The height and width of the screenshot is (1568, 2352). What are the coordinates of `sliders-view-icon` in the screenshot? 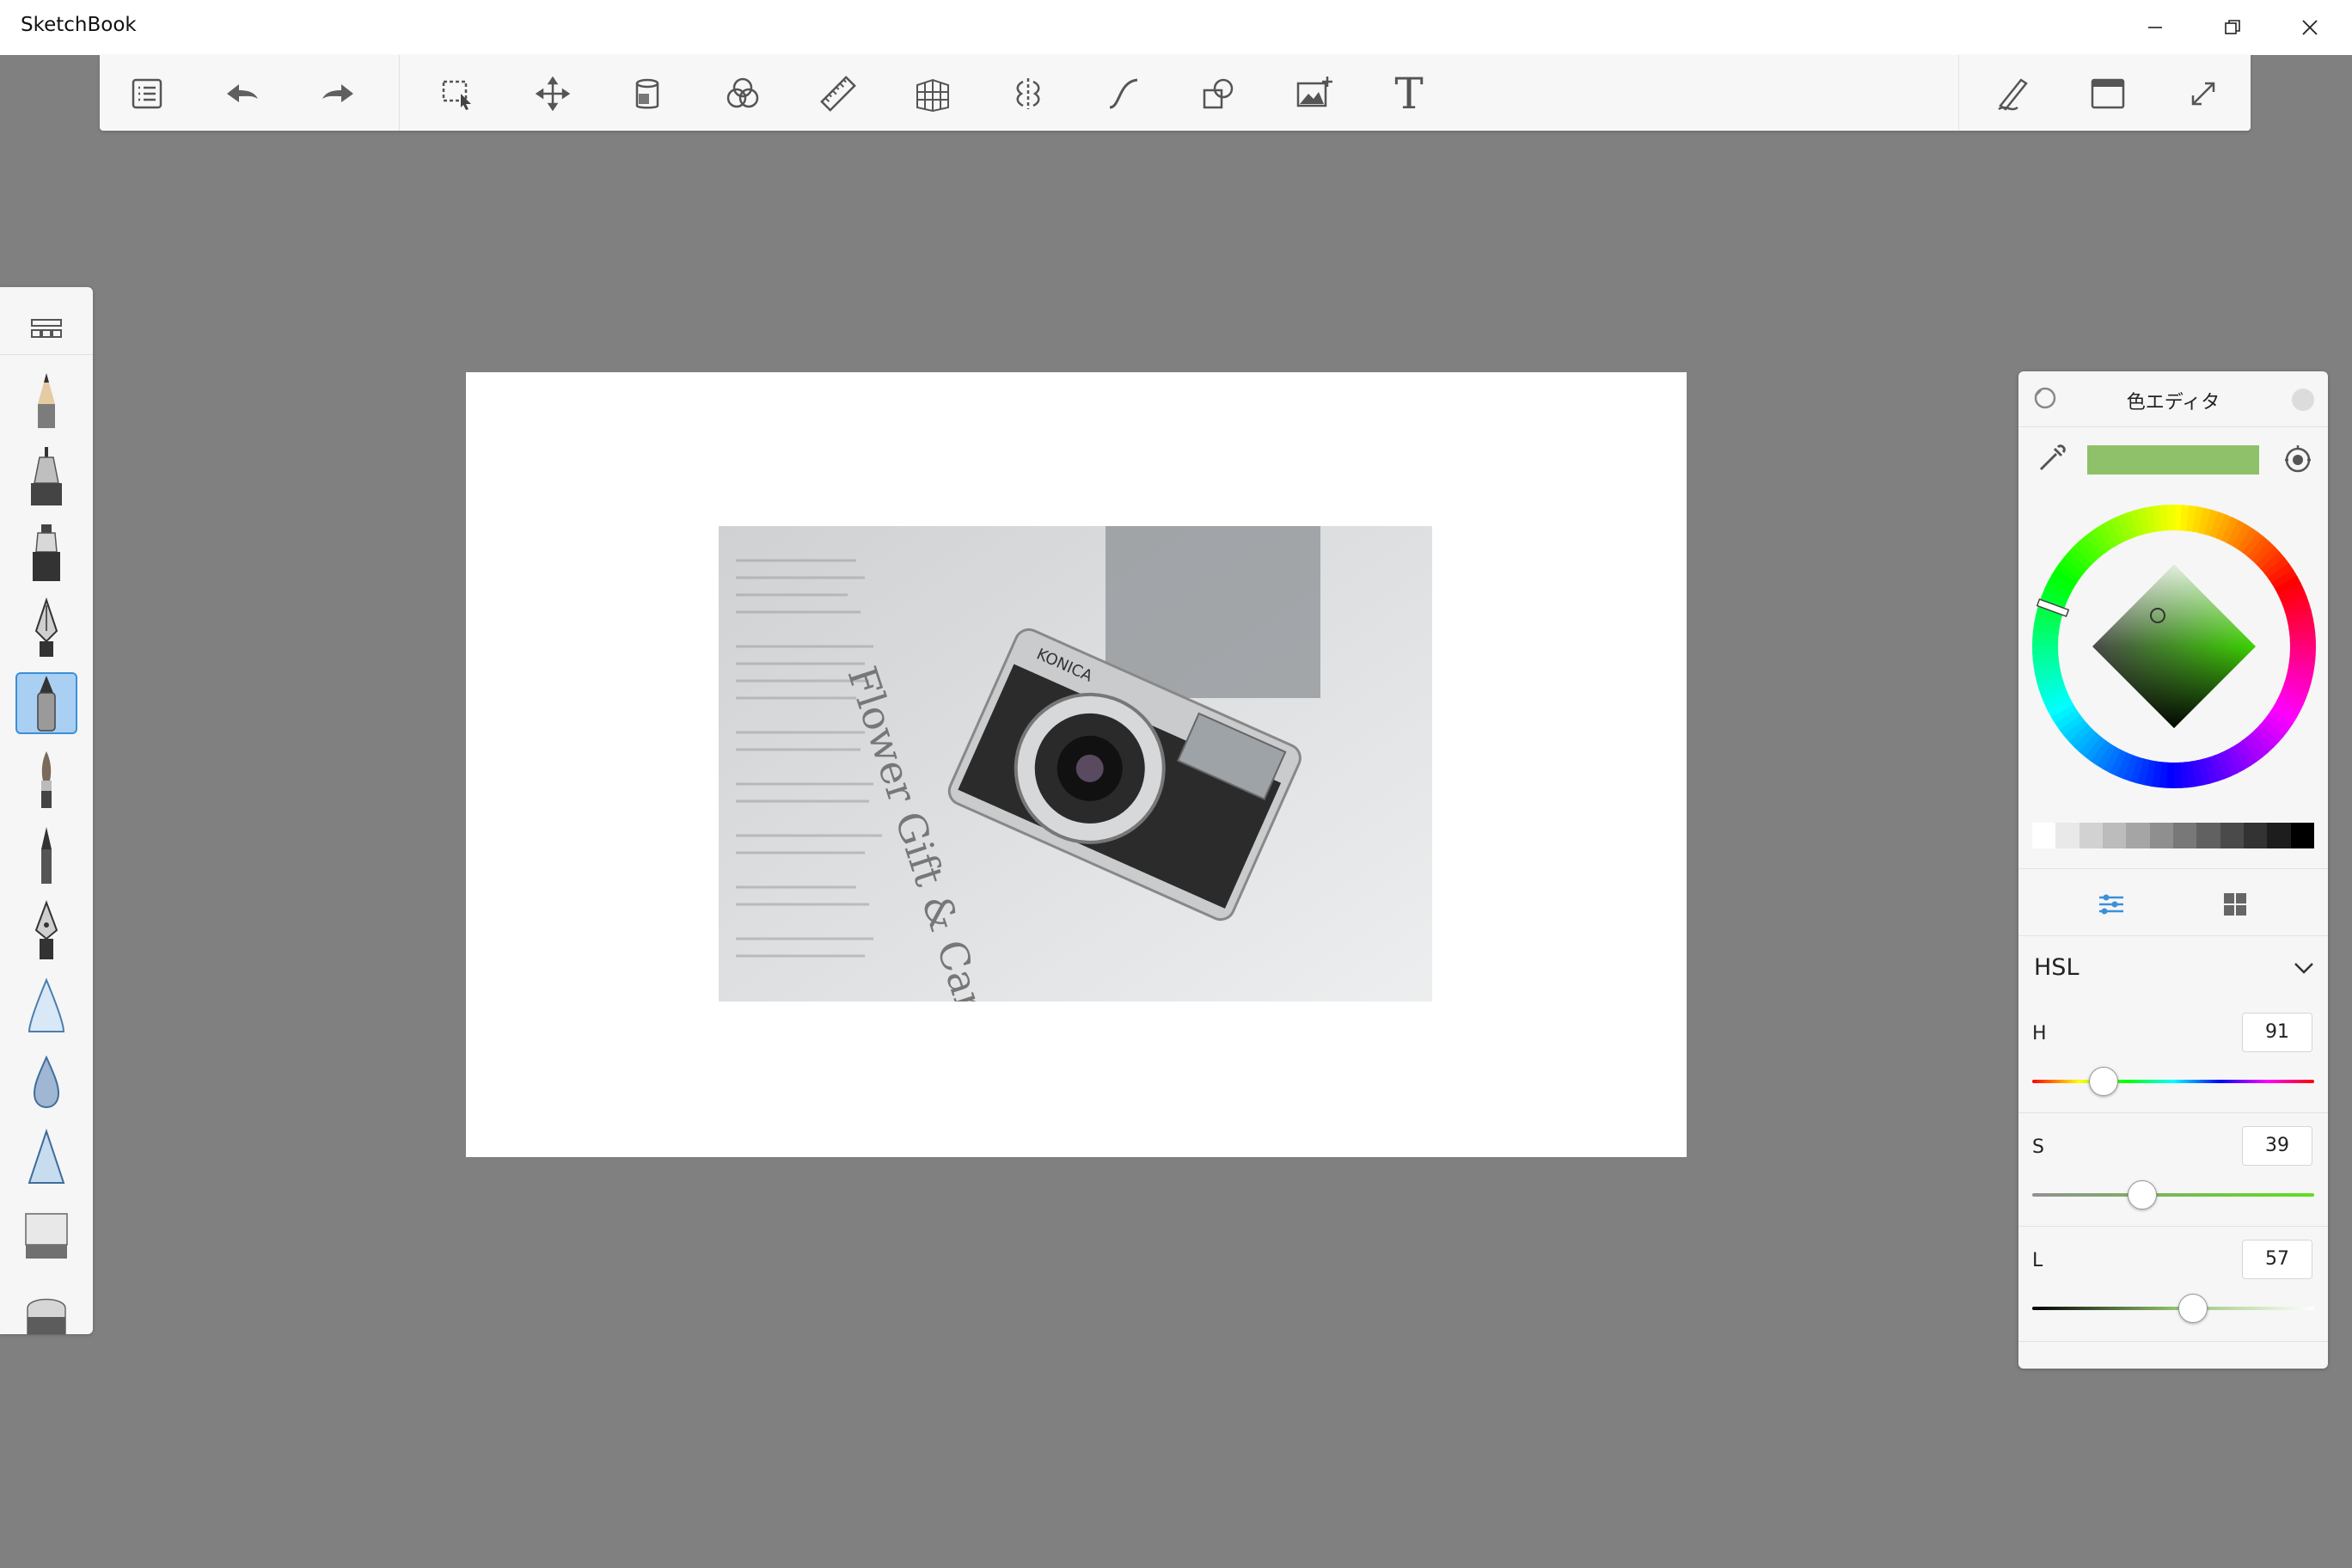 It's located at (2111, 905).